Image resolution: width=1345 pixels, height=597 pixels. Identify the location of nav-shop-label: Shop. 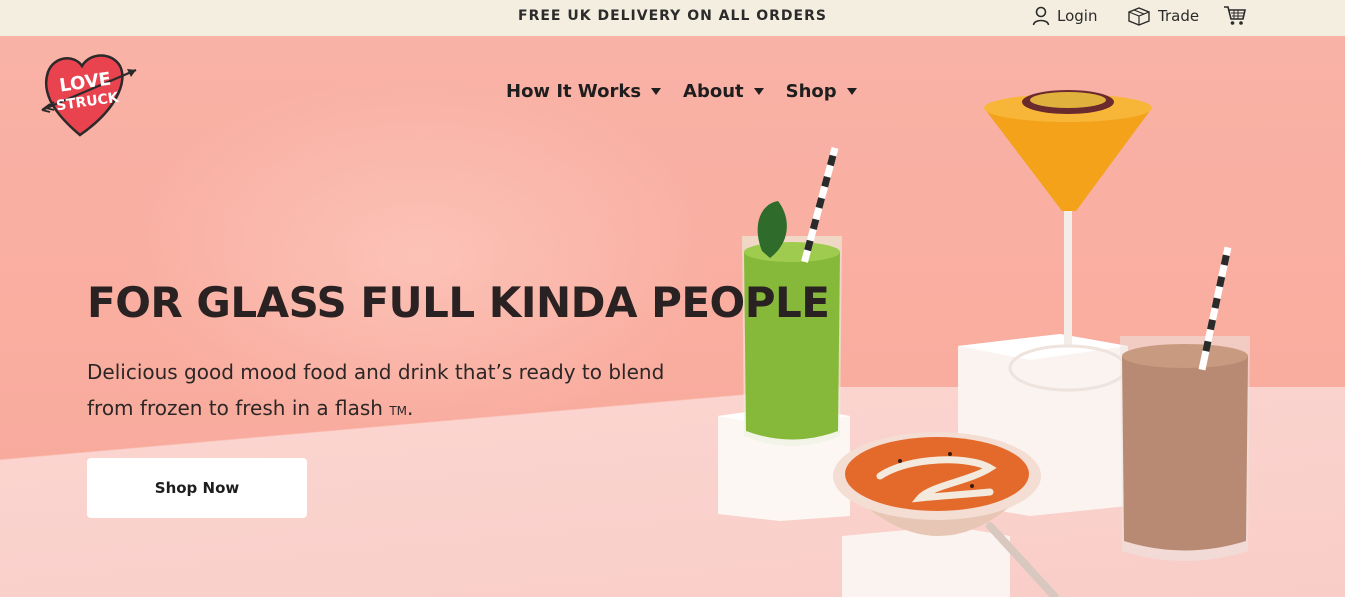
(811, 91).